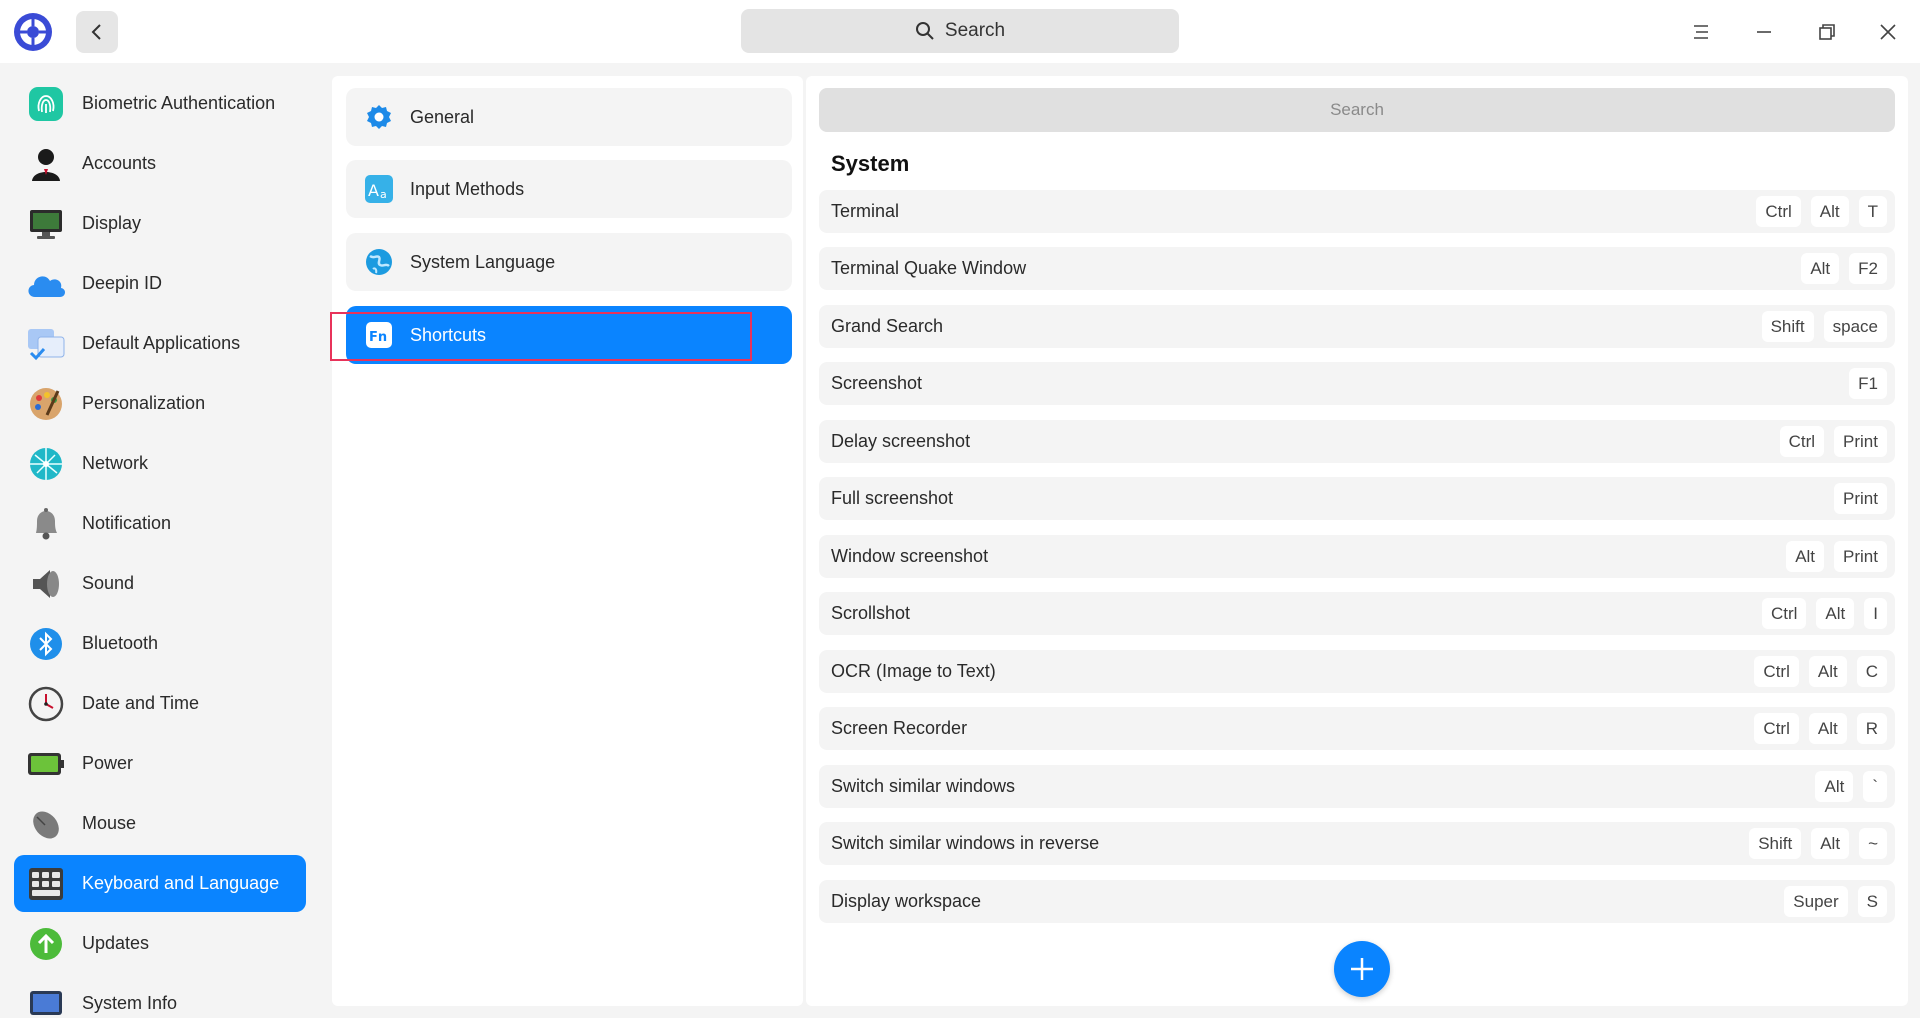 The image size is (1920, 1018). I want to click on sidebar-item-accounts: Accounts, so click(160, 163).